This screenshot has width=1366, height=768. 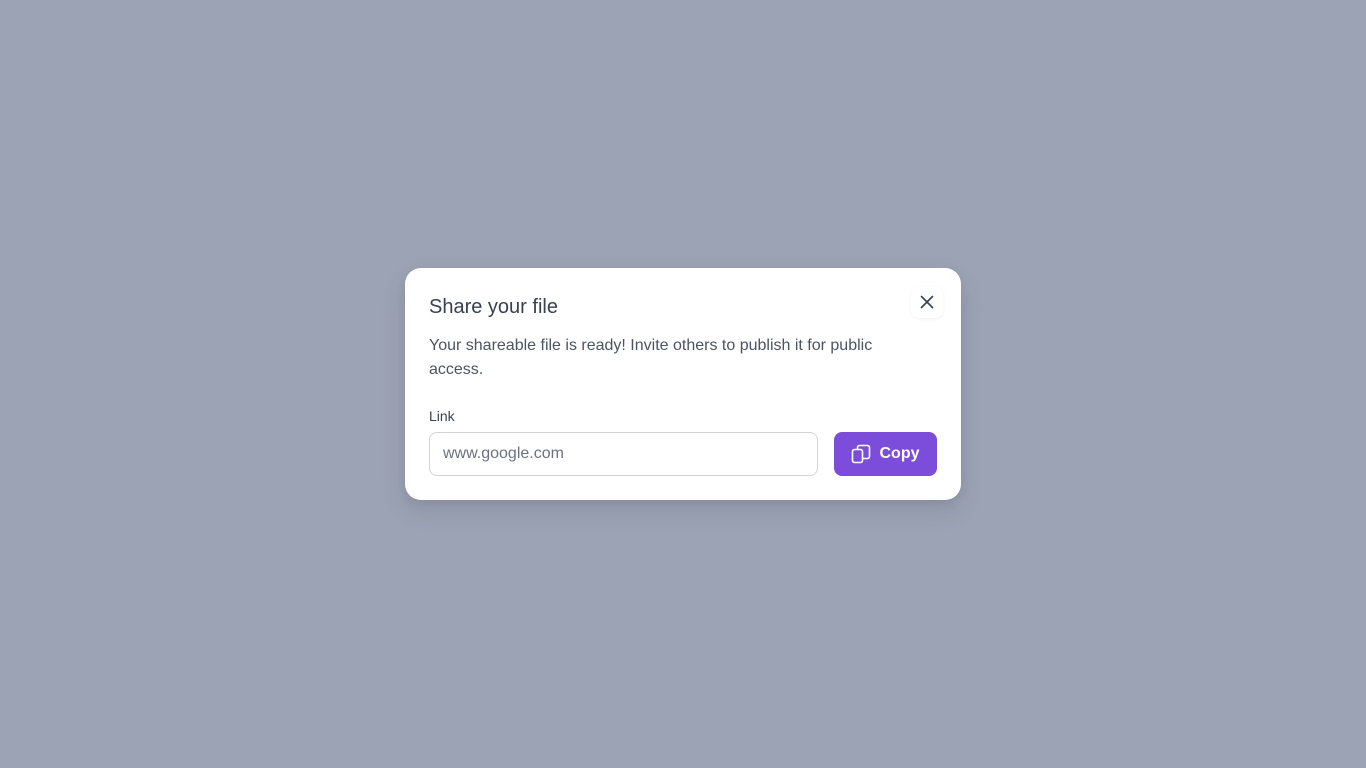 I want to click on dialog-title: Share your file, so click(x=493, y=307).